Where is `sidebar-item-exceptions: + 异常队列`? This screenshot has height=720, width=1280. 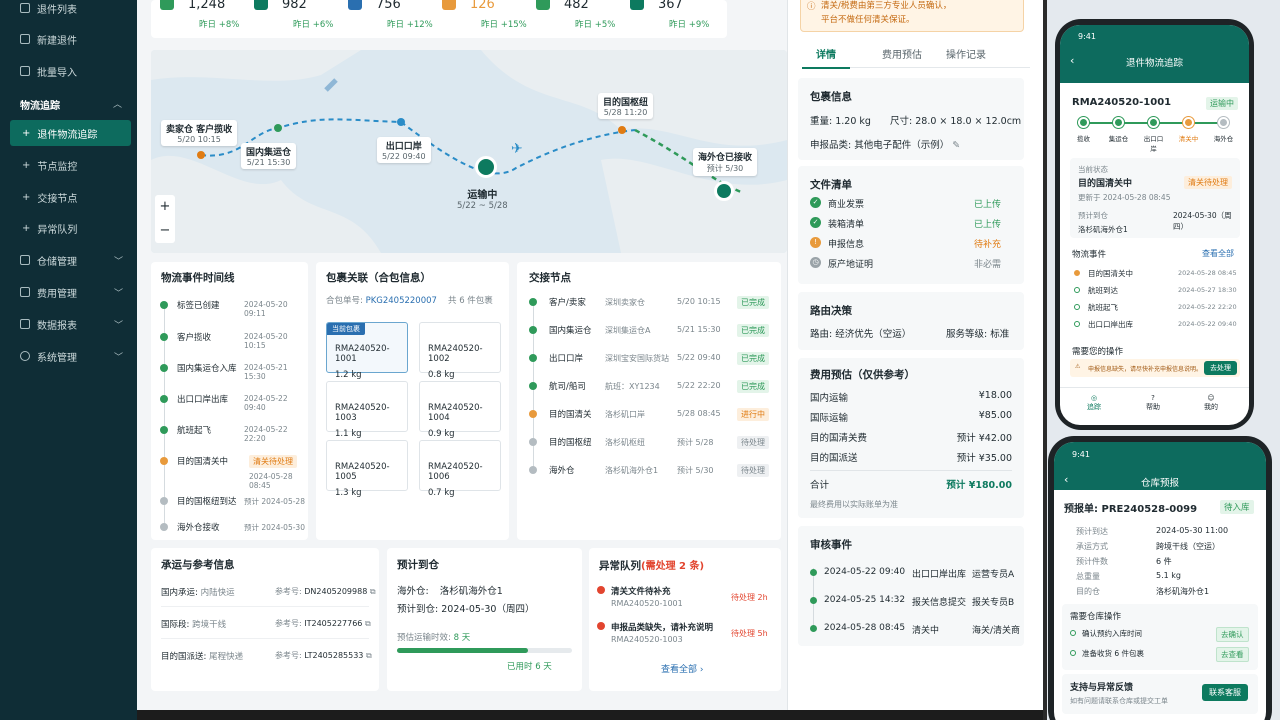 sidebar-item-exceptions: + 异常队列 is located at coordinates (68, 228).